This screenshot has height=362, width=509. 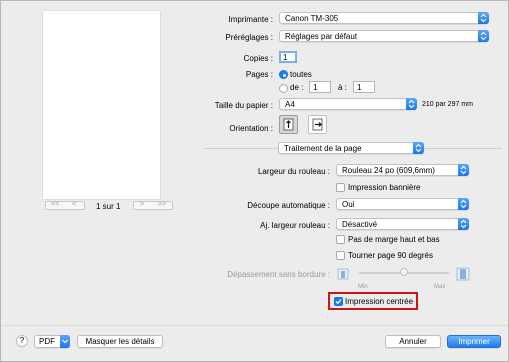 I want to click on paper-size-label: Taille du papier :, so click(x=243, y=105).